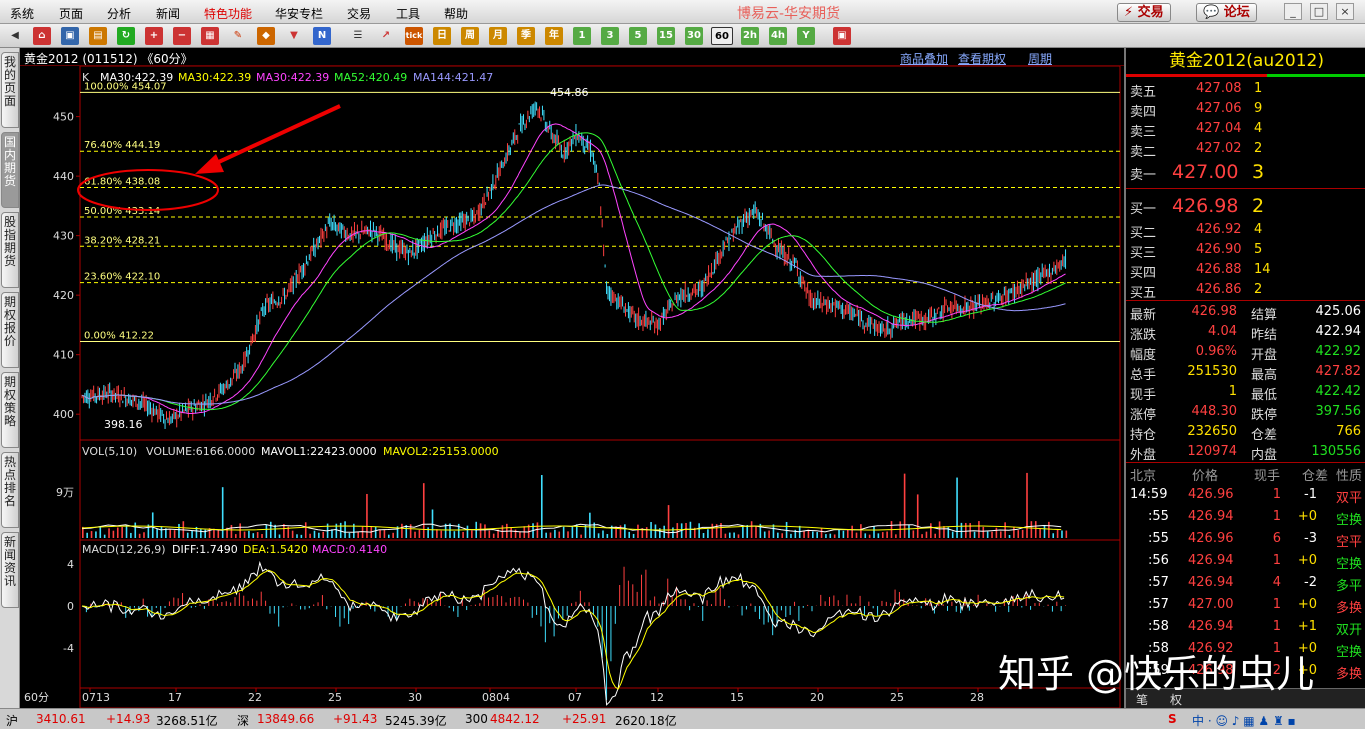  Describe the element at coordinates (1348, 431) in the screenshot. I see `stat-cell: 766` at that location.